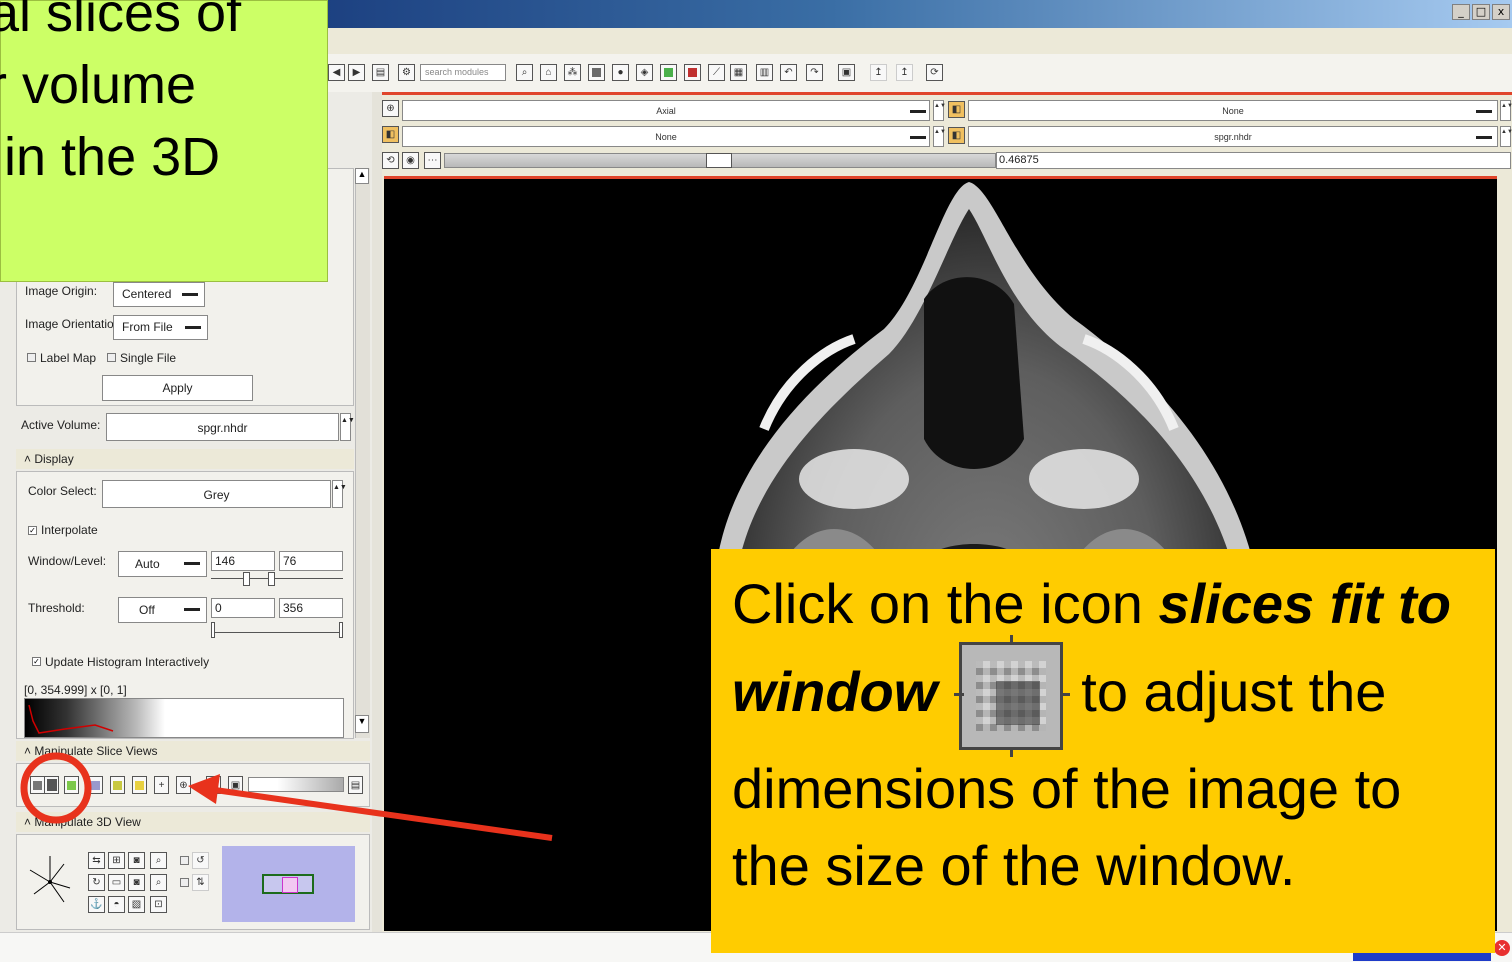 This screenshot has width=1512, height=962. What do you see at coordinates (277, 632) in the screenshot?
I see `threshold-slider` at bounding box center [277, 632].